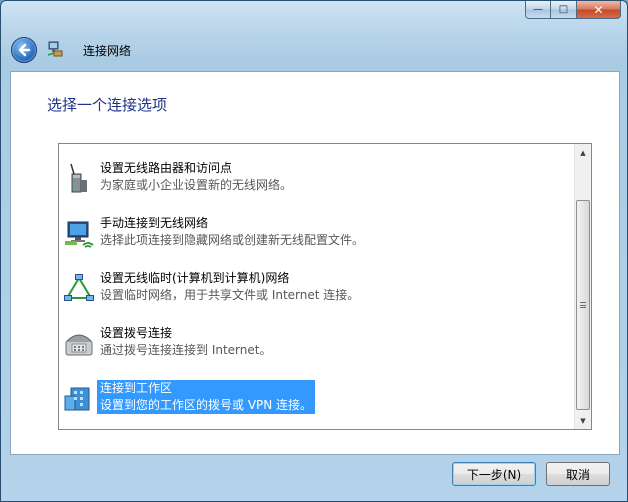 Image resolution: width=628 pixels, height=502 pixels. What do you see at coordinates (136, 388) in the screenshot?
I see `option-title: 连接到工作区` at bounding box center [136, 388].